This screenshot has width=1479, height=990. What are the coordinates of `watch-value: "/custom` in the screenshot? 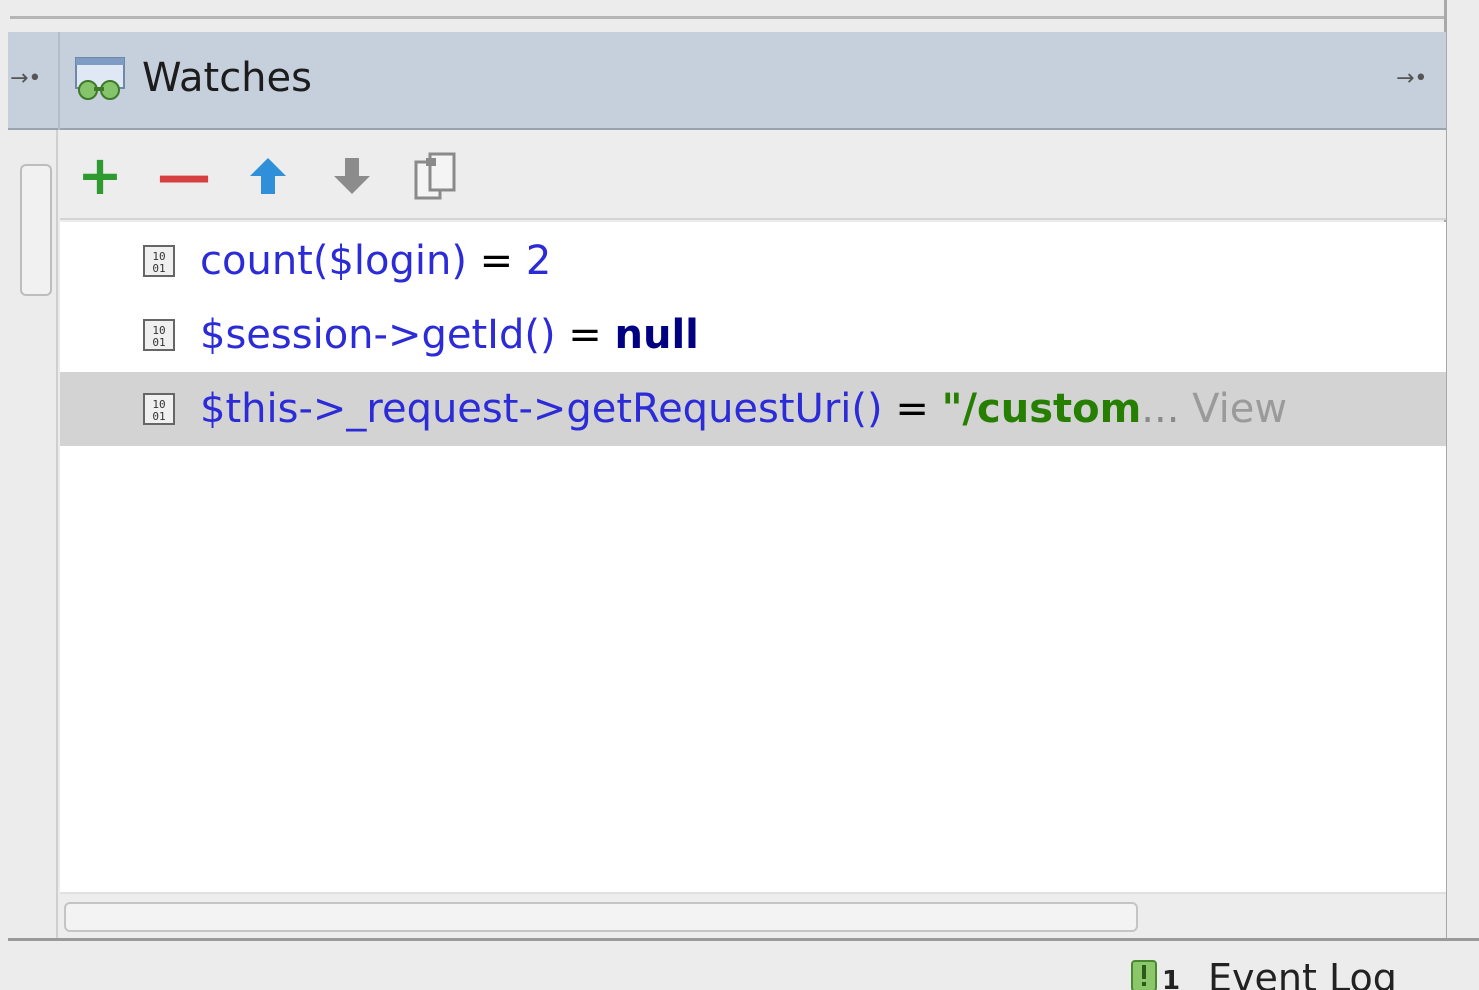 It's located at (1041, 409).